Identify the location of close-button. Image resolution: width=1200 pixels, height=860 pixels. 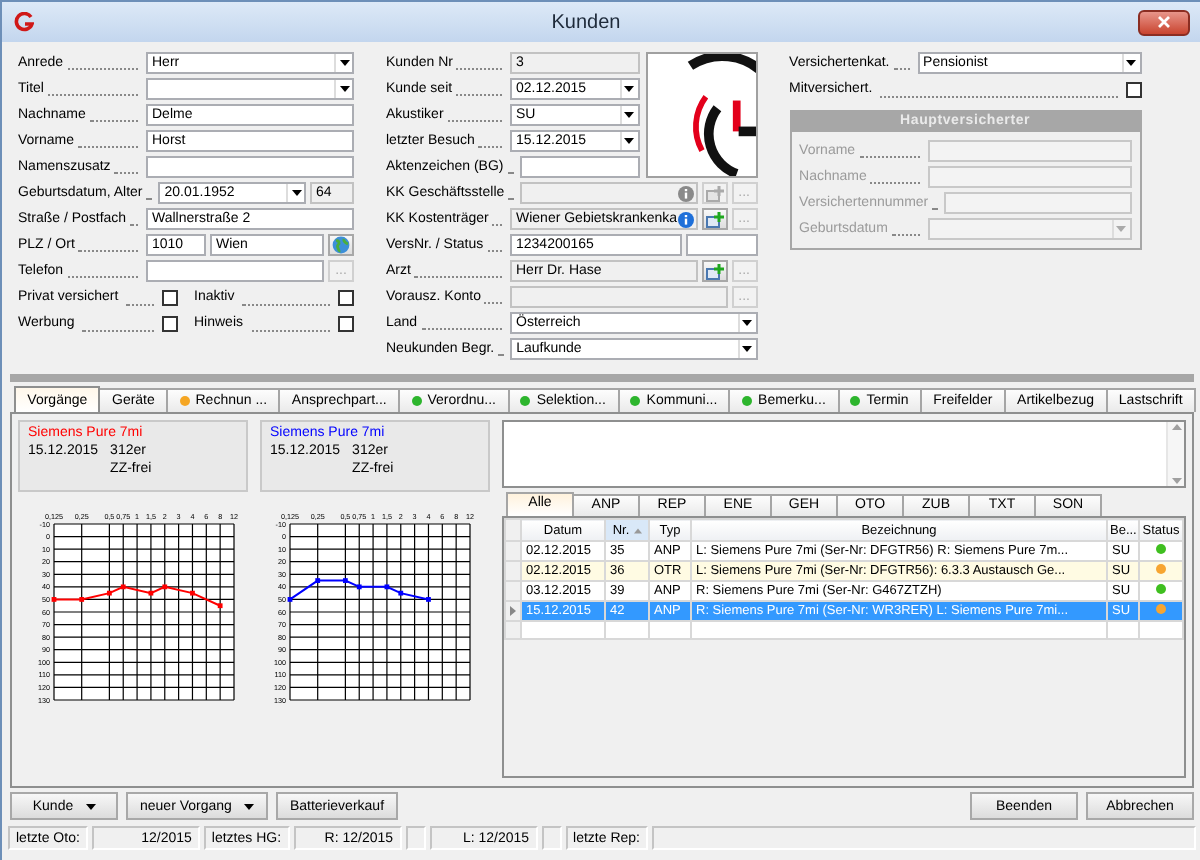
(1164, 22).